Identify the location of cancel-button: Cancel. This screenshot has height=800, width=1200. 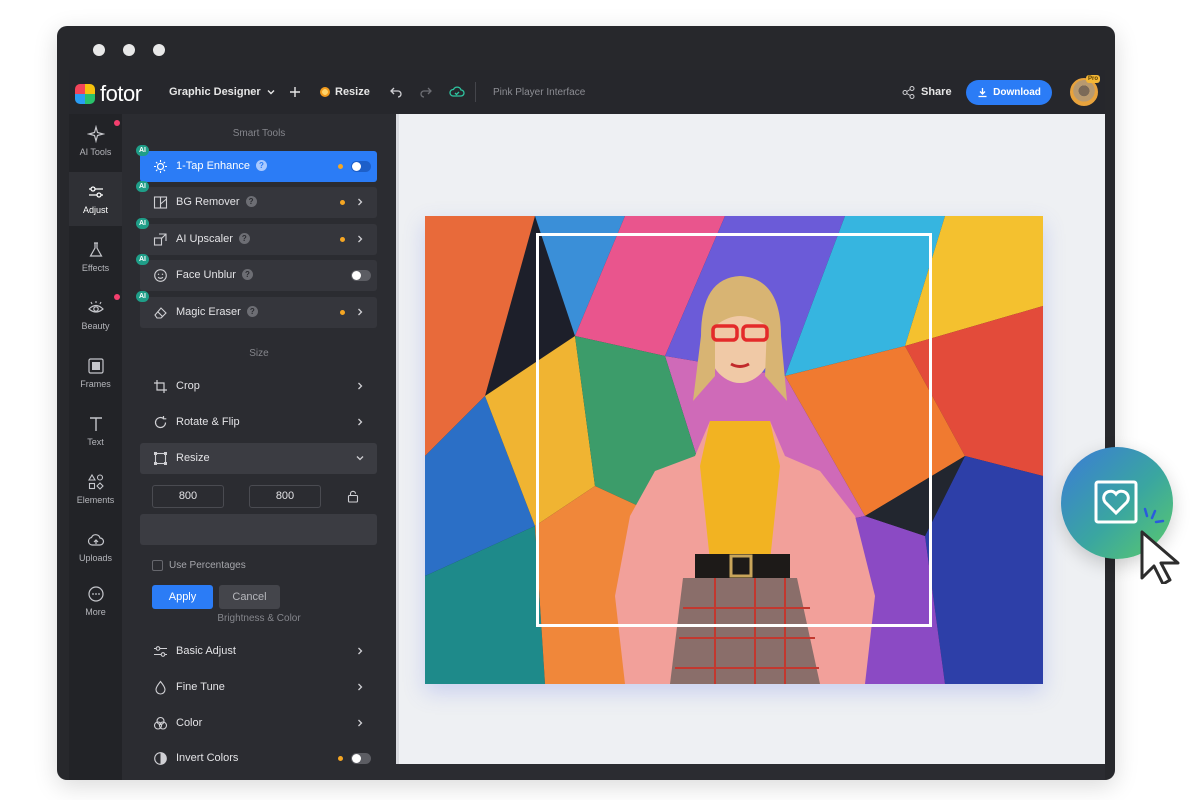
(249, 597).